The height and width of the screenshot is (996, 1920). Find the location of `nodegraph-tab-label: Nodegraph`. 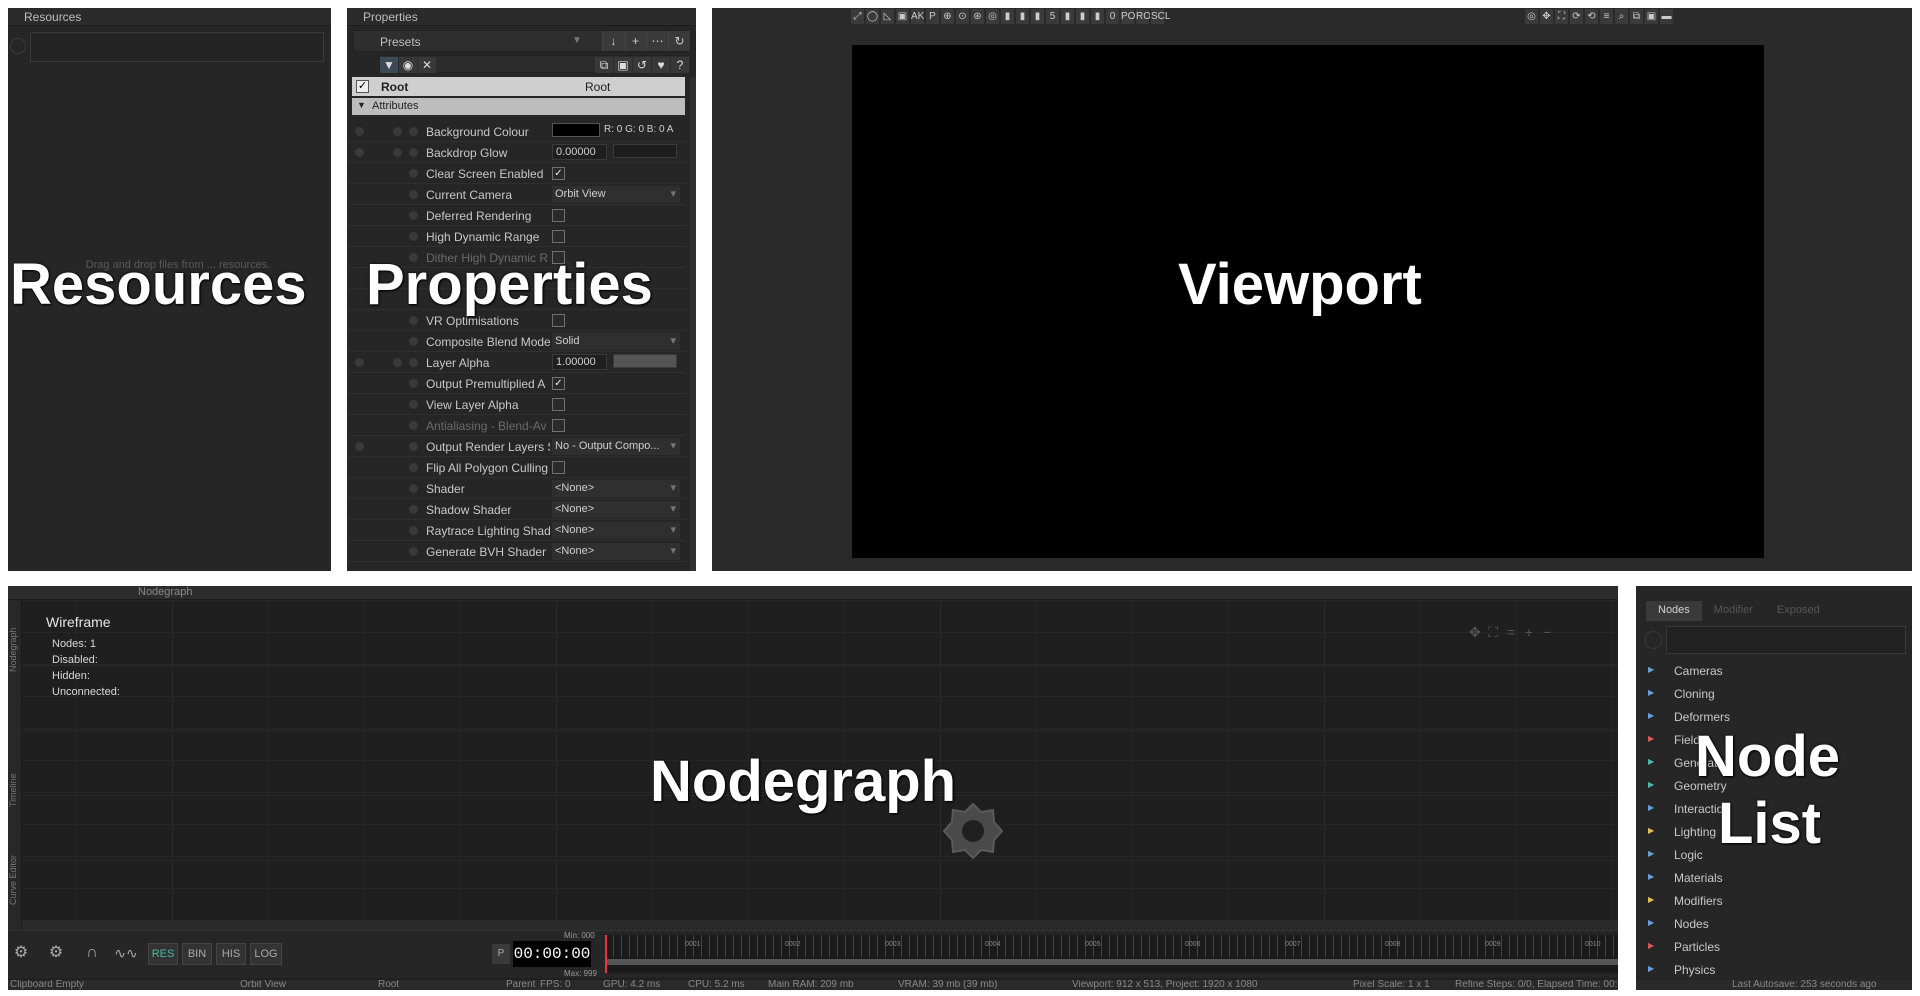

nodegraph-tab-label: Nodegraph is located at coordinates (165, 592).